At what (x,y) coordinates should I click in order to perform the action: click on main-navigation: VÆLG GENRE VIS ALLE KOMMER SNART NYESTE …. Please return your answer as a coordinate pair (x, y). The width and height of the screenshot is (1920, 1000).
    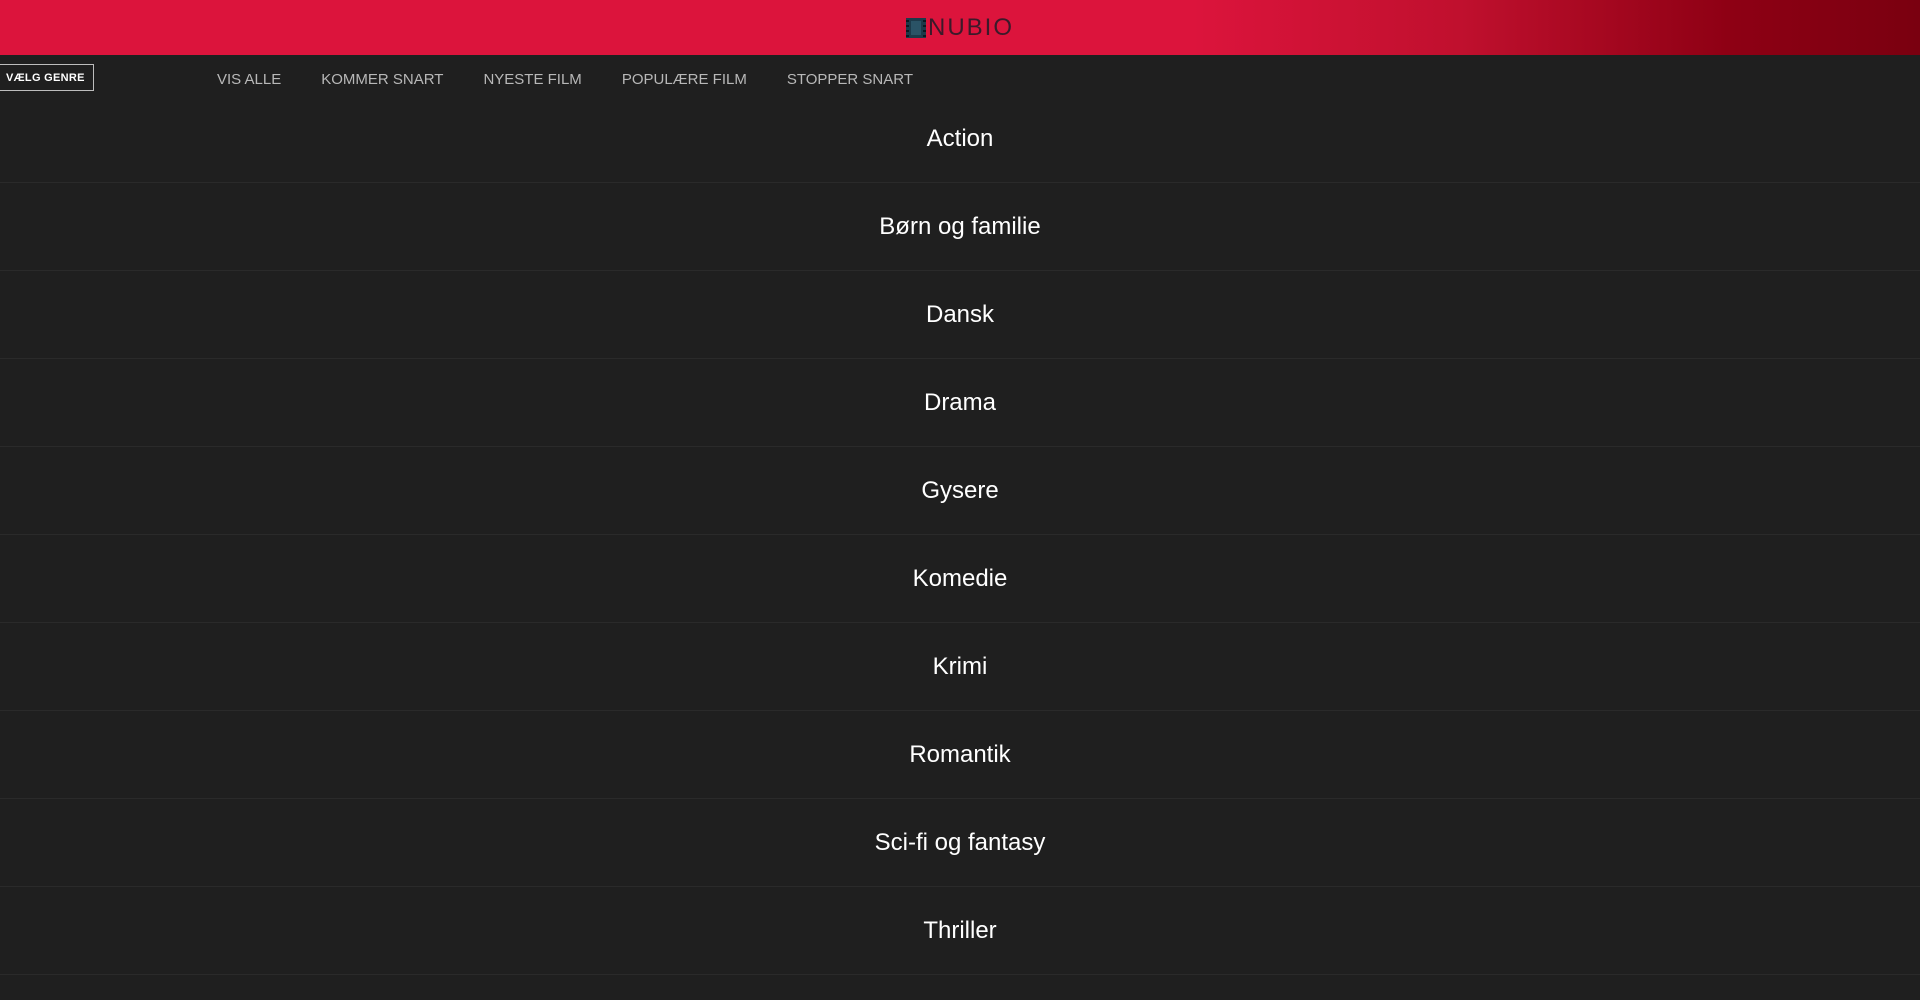
    Looking at the image, I should click on (960, 79).